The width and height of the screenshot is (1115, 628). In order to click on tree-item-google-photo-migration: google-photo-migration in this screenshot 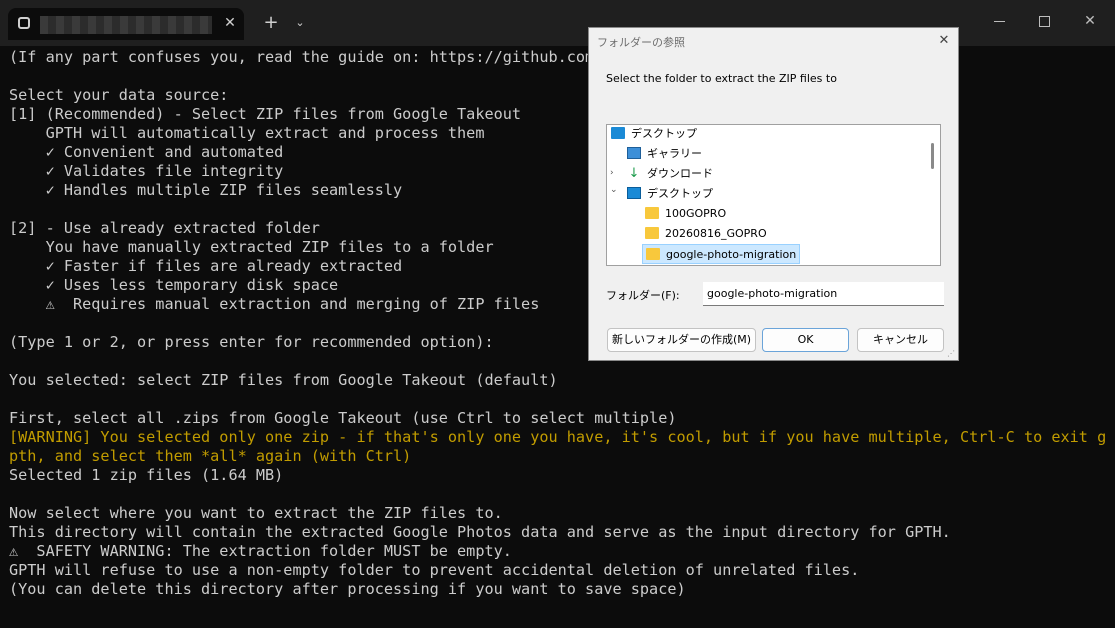, I will do `click(721, 254)`.